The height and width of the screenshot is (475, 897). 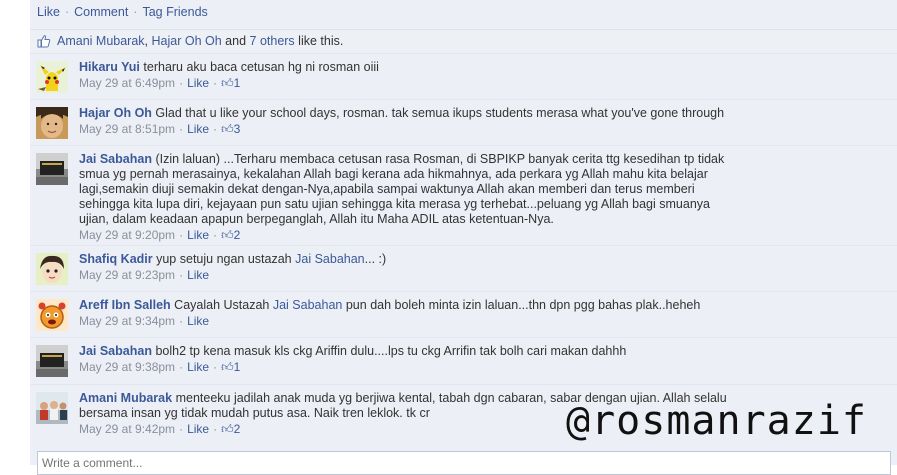 What do you see at coordinates (127, 367) in the screenshot?
I see `comment-timestamp: May 29 at 9:38pm` at bounding box center [127, 367].